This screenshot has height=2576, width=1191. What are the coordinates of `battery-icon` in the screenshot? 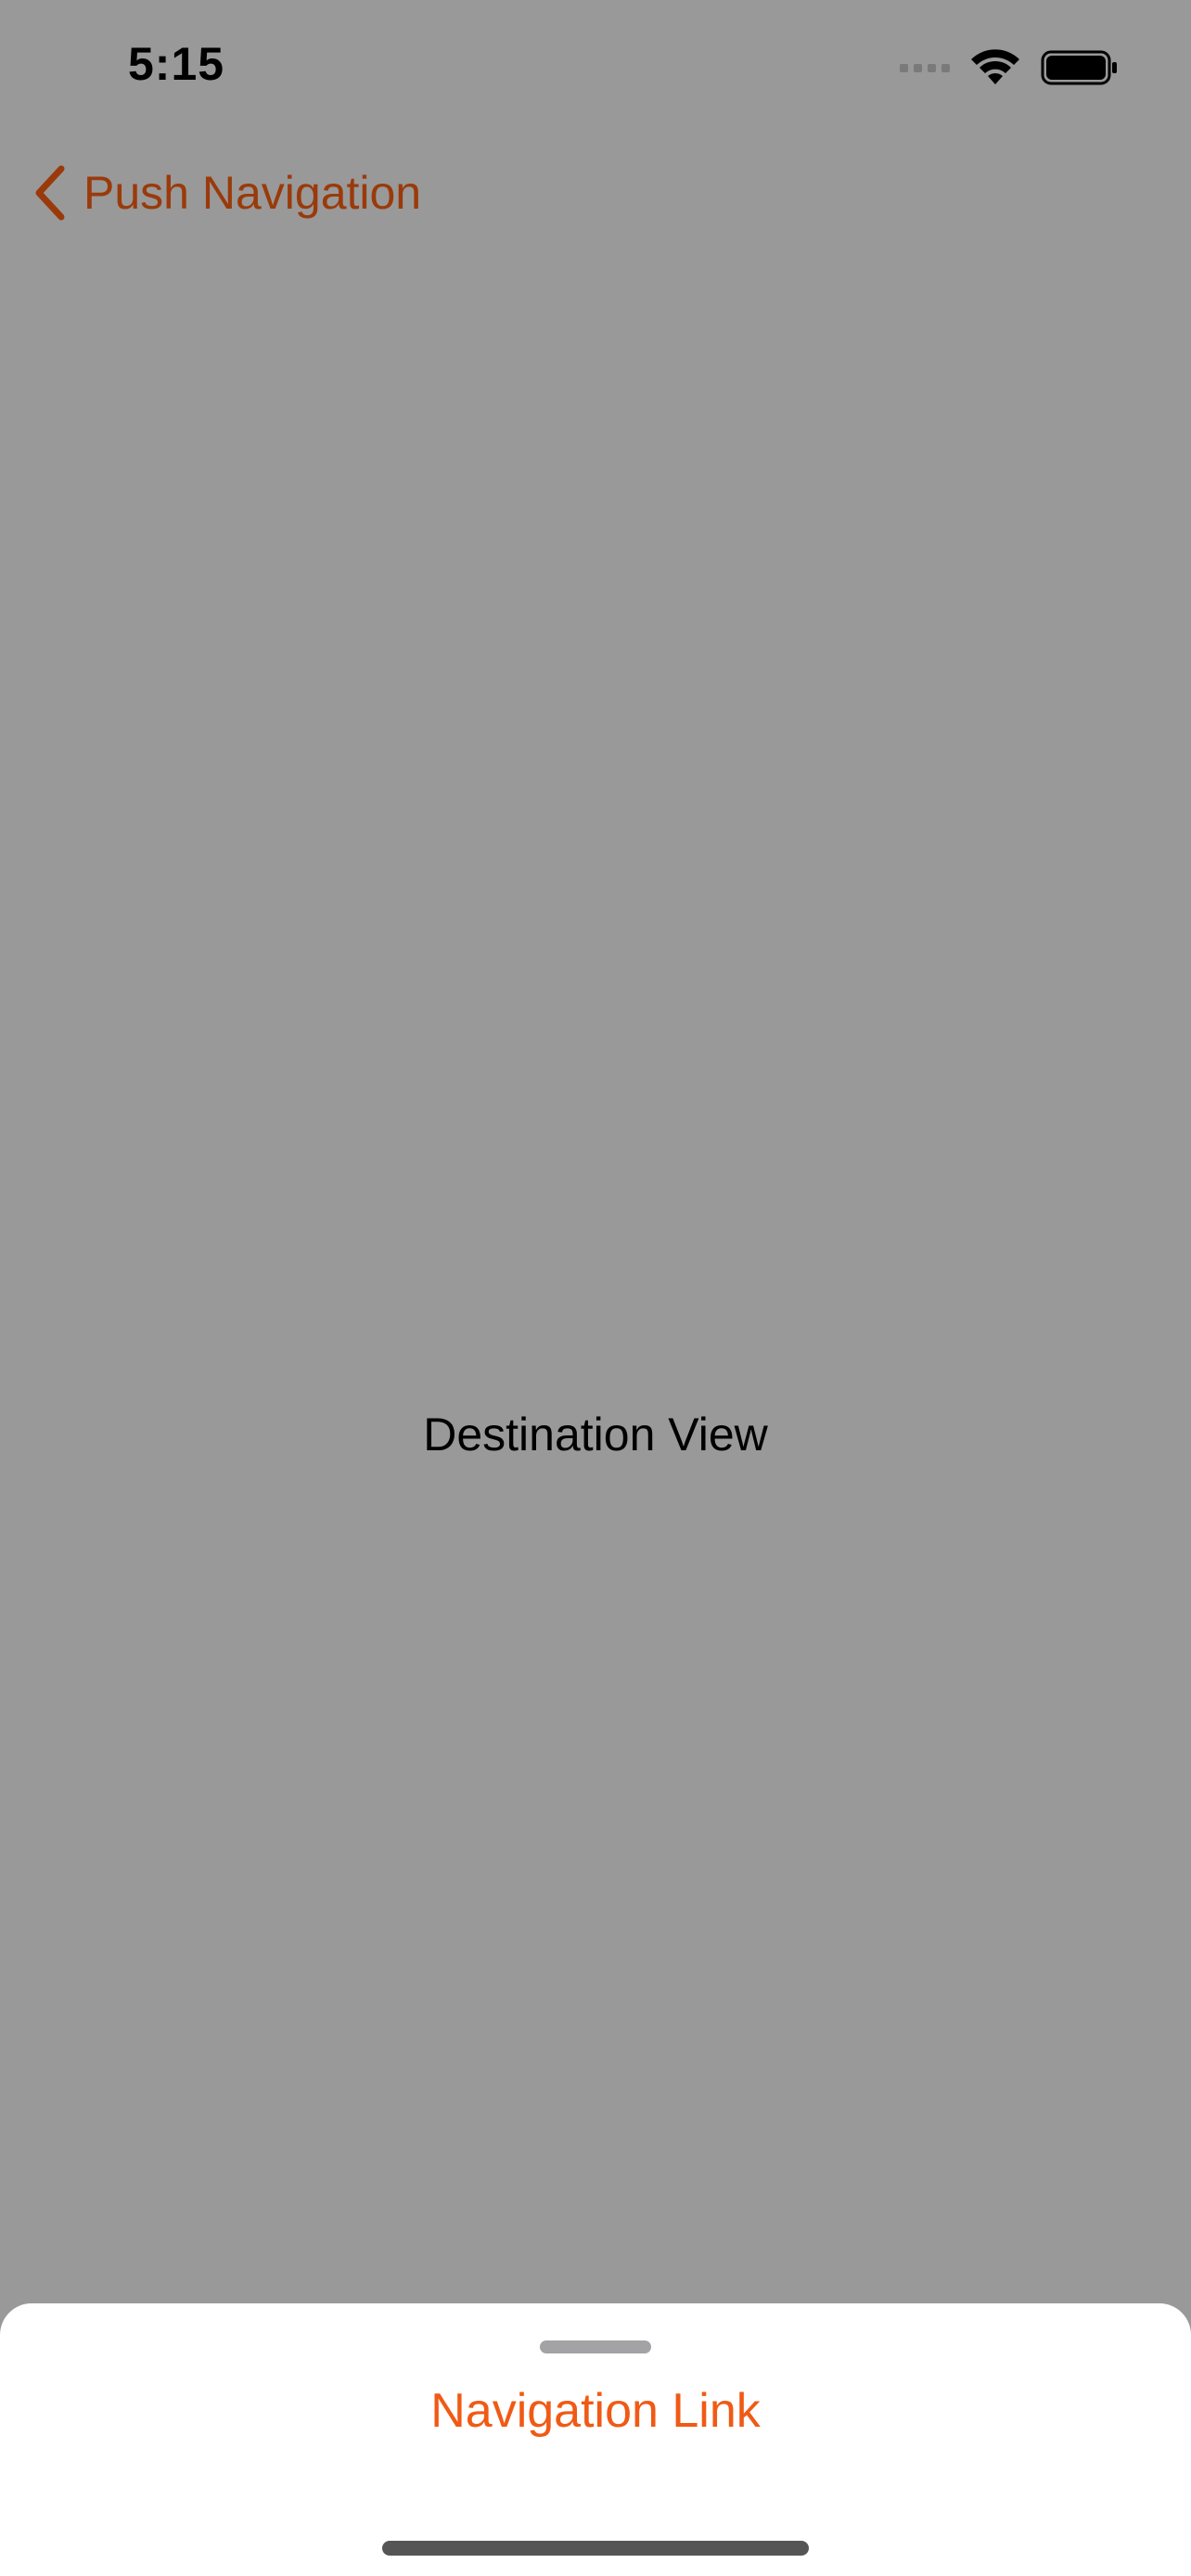 It's located at (1079, 67).